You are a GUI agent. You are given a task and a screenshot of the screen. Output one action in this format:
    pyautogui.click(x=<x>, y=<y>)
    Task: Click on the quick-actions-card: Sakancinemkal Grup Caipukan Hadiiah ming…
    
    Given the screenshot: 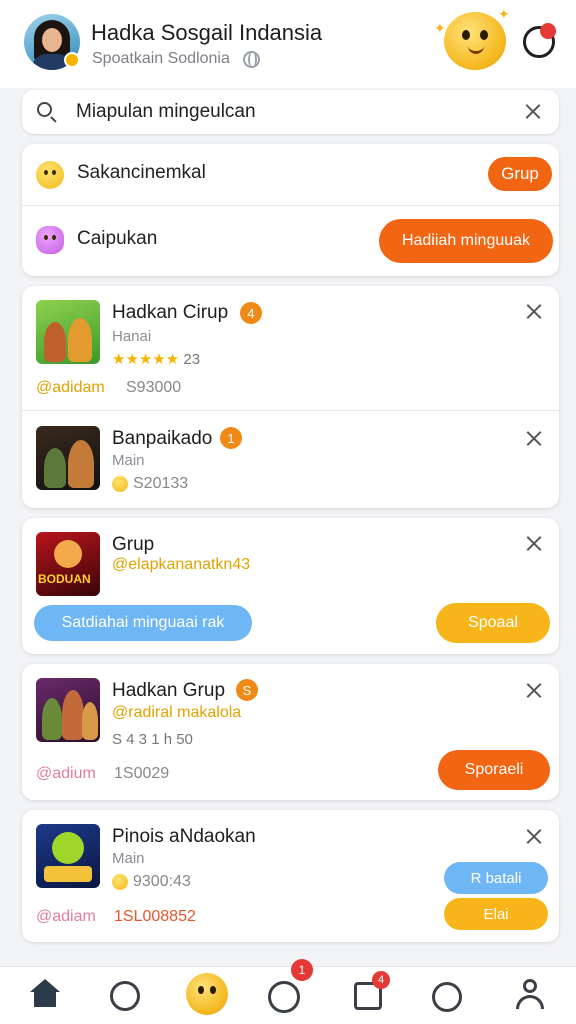 What is the action you would take?
    pyautogui.click(x=290, y=210)
    